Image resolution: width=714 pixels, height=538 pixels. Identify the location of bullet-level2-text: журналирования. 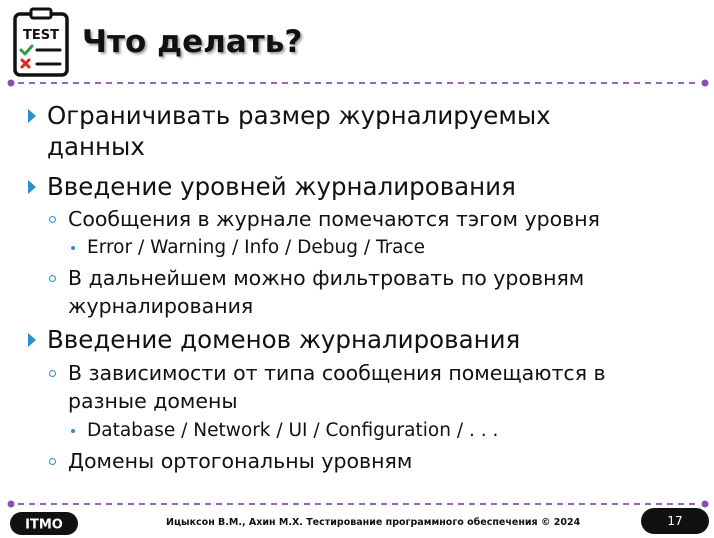
(161, 306).